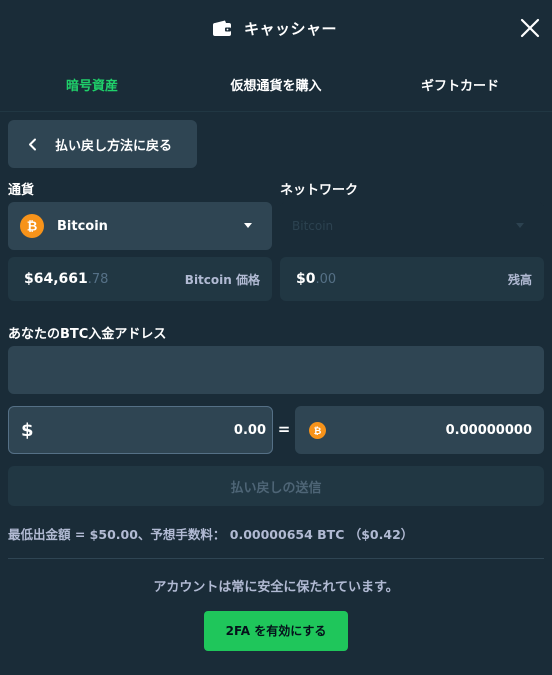 This screenshot has width=552, height=675. What do you see at coordinates (326, 279) in the screenshot?
I see `balance-decimals: .00` at bounding box center [326, 279].